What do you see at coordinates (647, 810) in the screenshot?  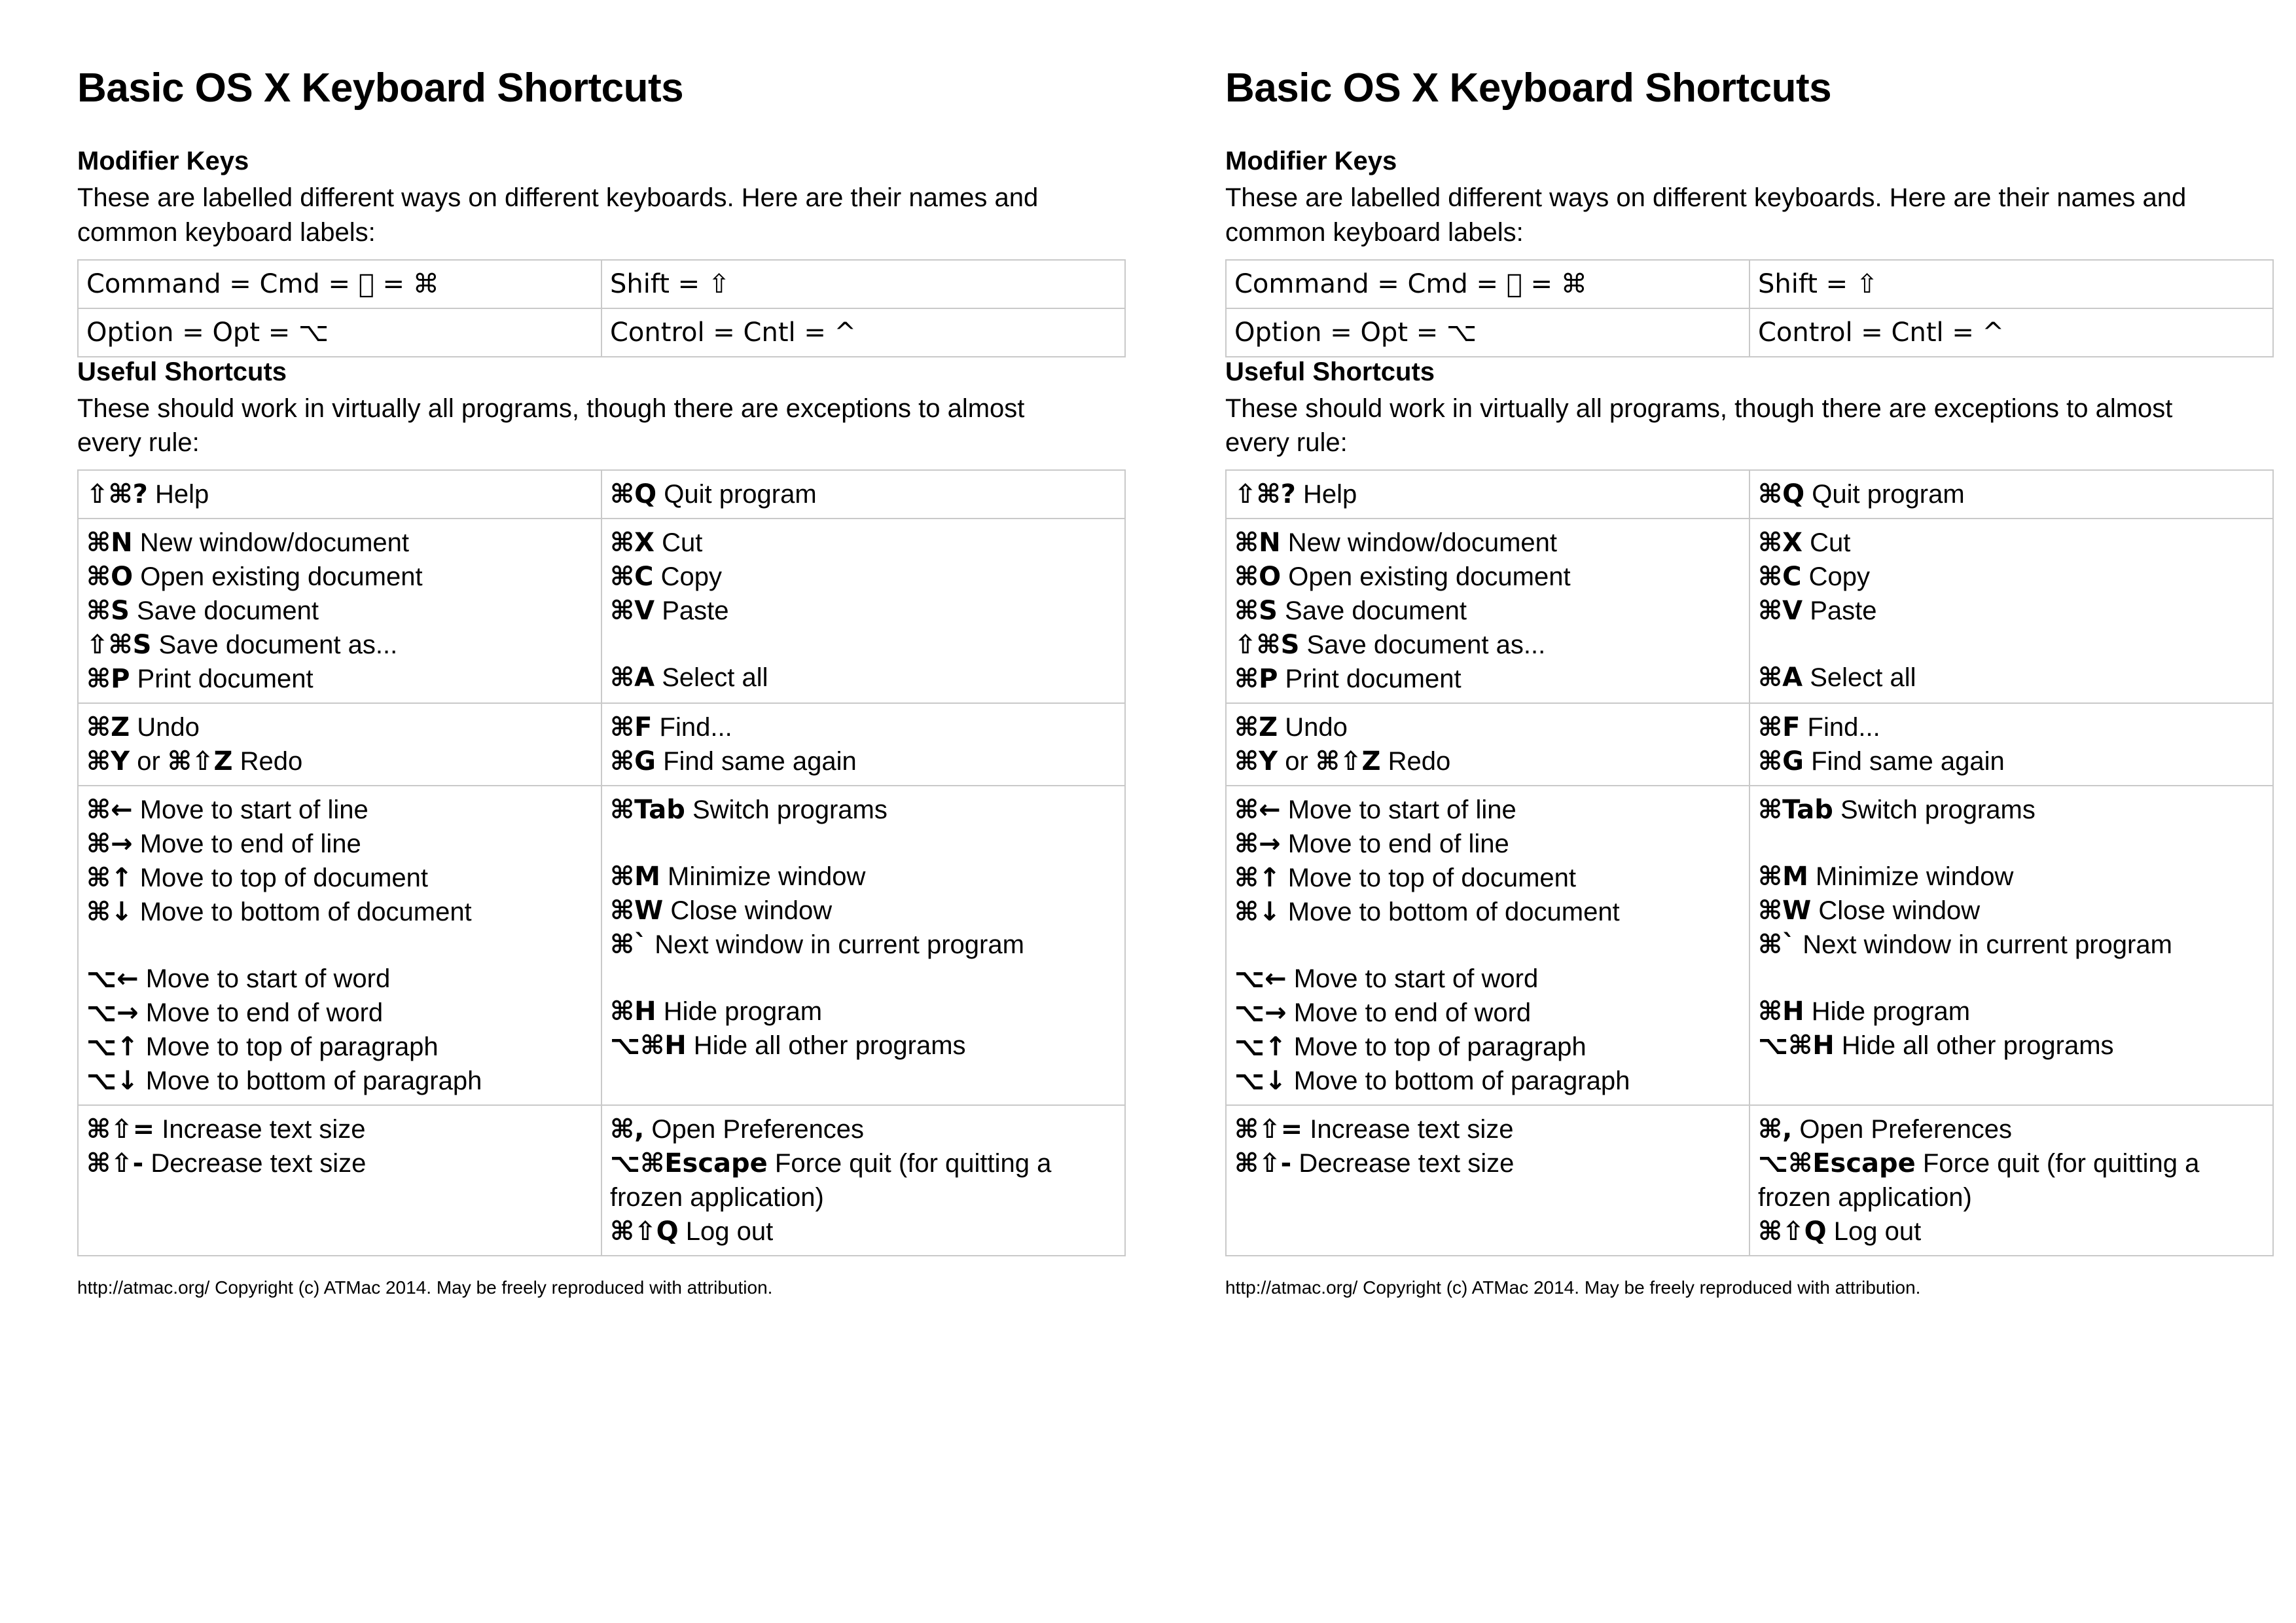 I see `shortcut-keys: ⌘Tab` at bounding box center [647, 810].